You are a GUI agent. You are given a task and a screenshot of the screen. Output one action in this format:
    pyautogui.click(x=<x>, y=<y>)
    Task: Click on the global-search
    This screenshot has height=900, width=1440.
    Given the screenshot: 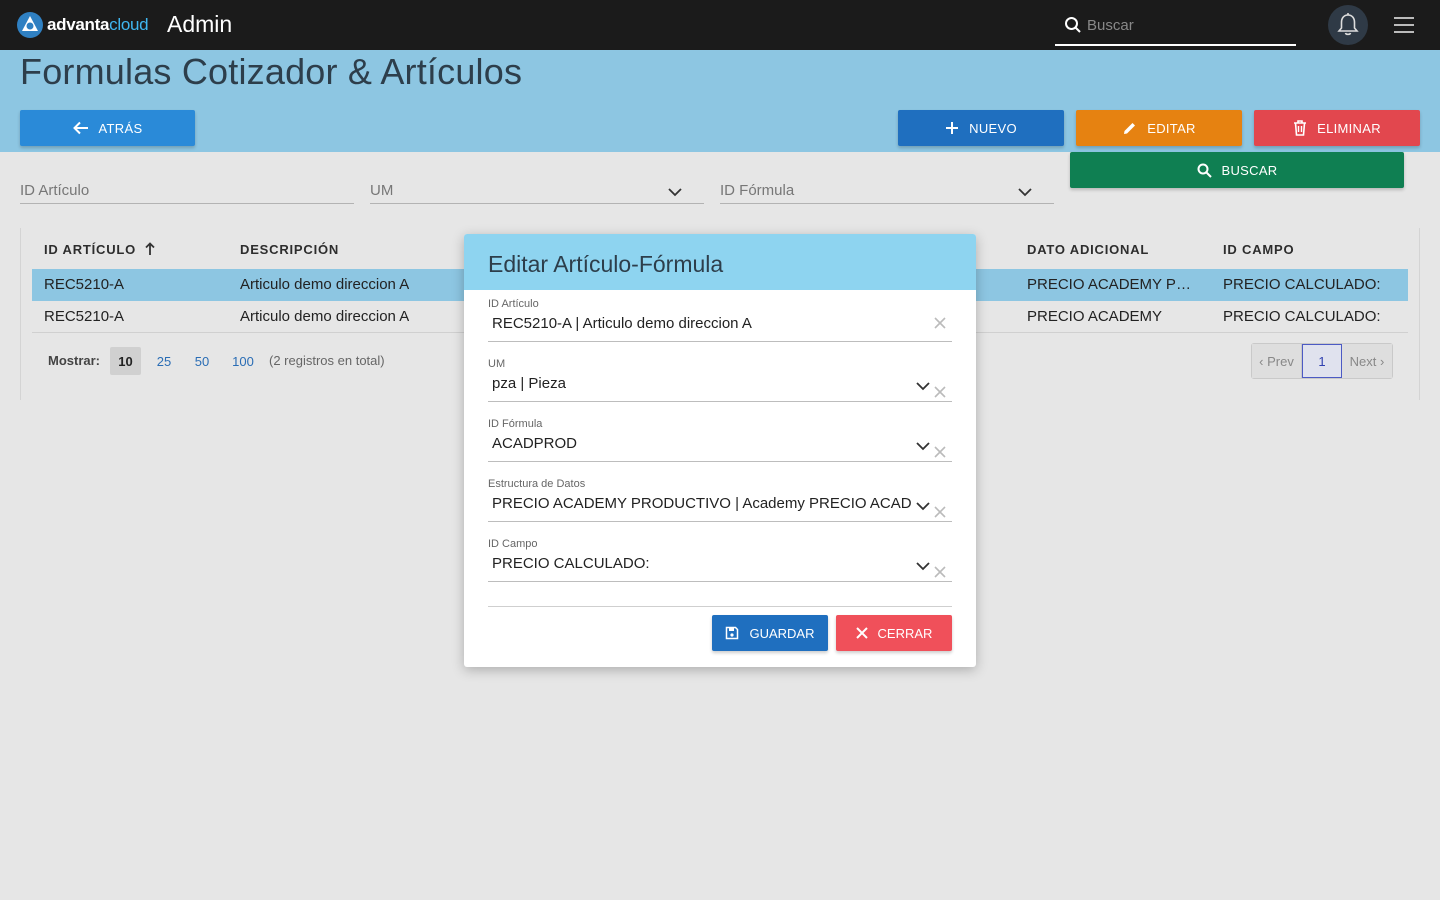 What is the action you would take?
    pyautogui.click(x=1175, y=27)
    